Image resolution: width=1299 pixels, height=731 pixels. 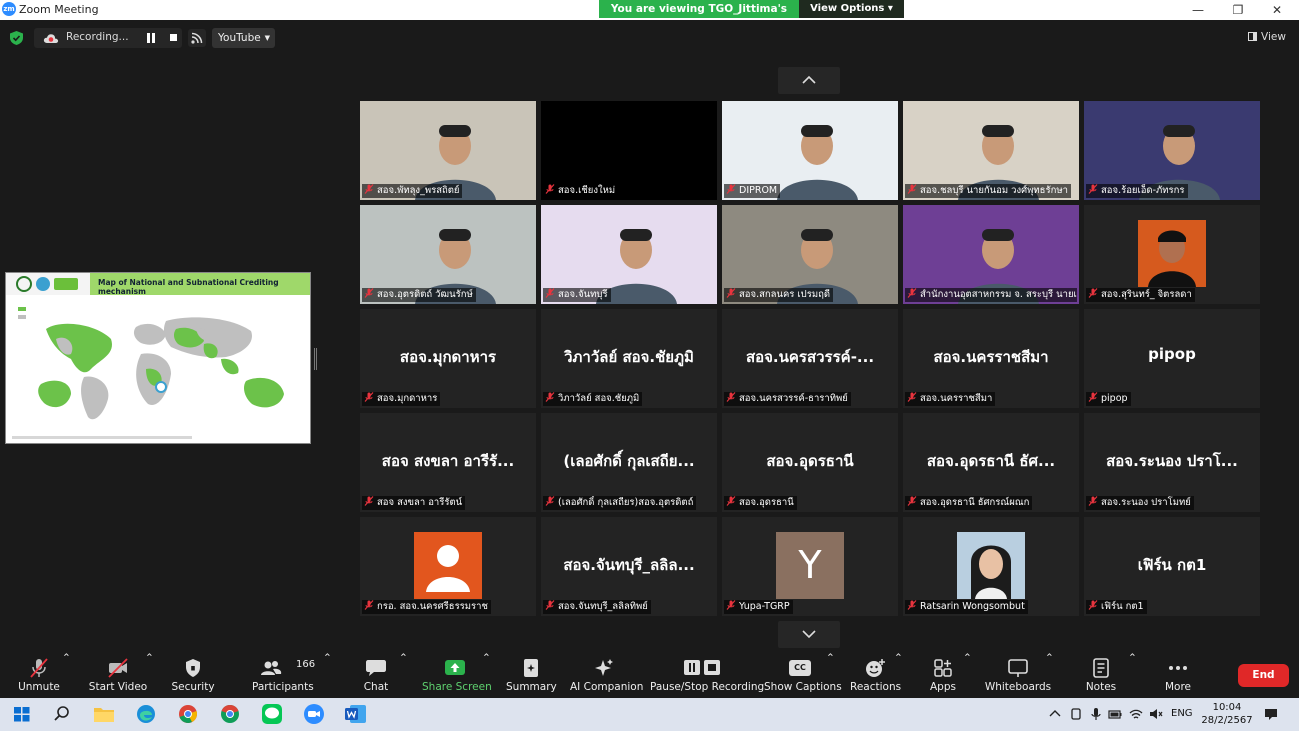 I want to click on participant-tile: สอจ.นครสวรรค์-... สอจ.นครสวรรค์-ธาราทิพย์, so click(x=810, y=358).